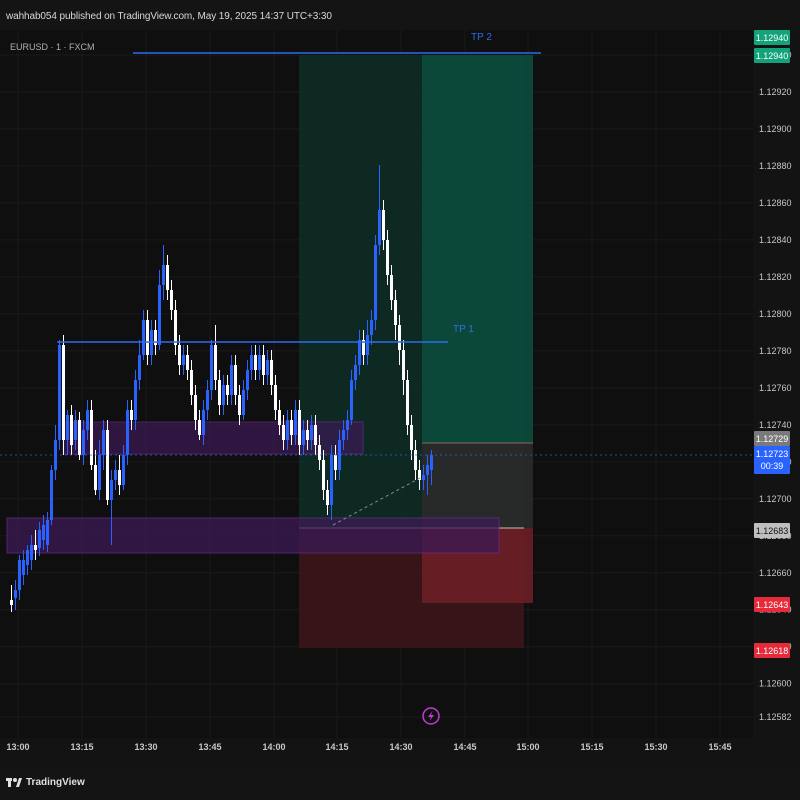  Describe the element at coordinates (719, 747) in the screenshot. I see `time-tick-label: 15:45` at that location.